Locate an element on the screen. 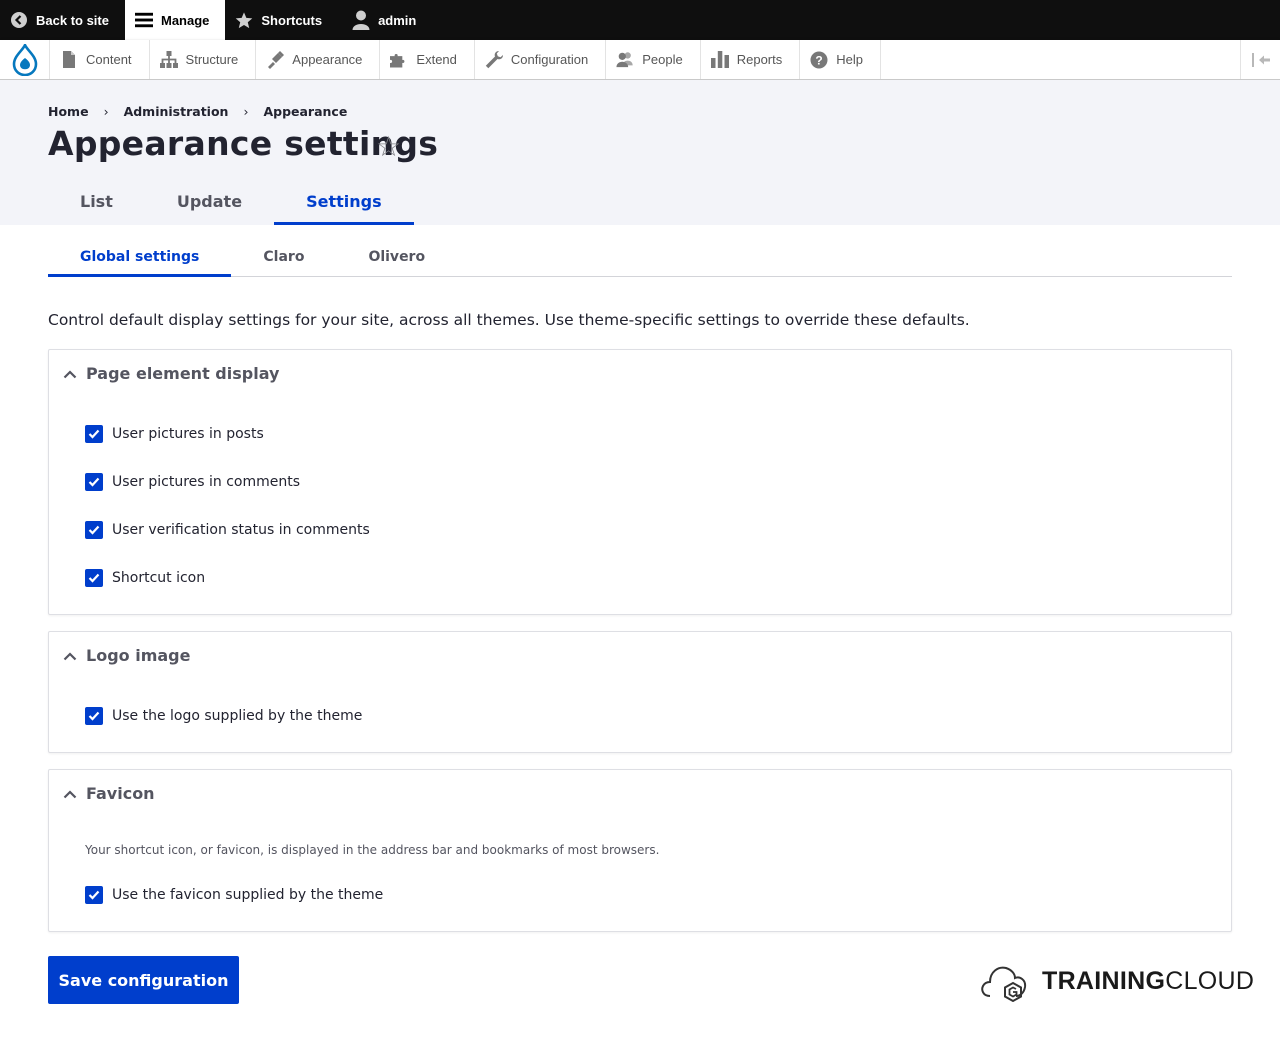  checkbox-label: User pictures in posts is located at coordinates (188, 434).